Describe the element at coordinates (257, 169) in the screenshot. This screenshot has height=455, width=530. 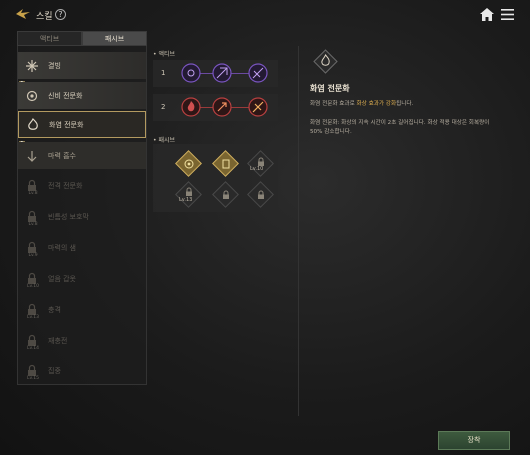
I see `slot-level-label: Lv.10` at that location.